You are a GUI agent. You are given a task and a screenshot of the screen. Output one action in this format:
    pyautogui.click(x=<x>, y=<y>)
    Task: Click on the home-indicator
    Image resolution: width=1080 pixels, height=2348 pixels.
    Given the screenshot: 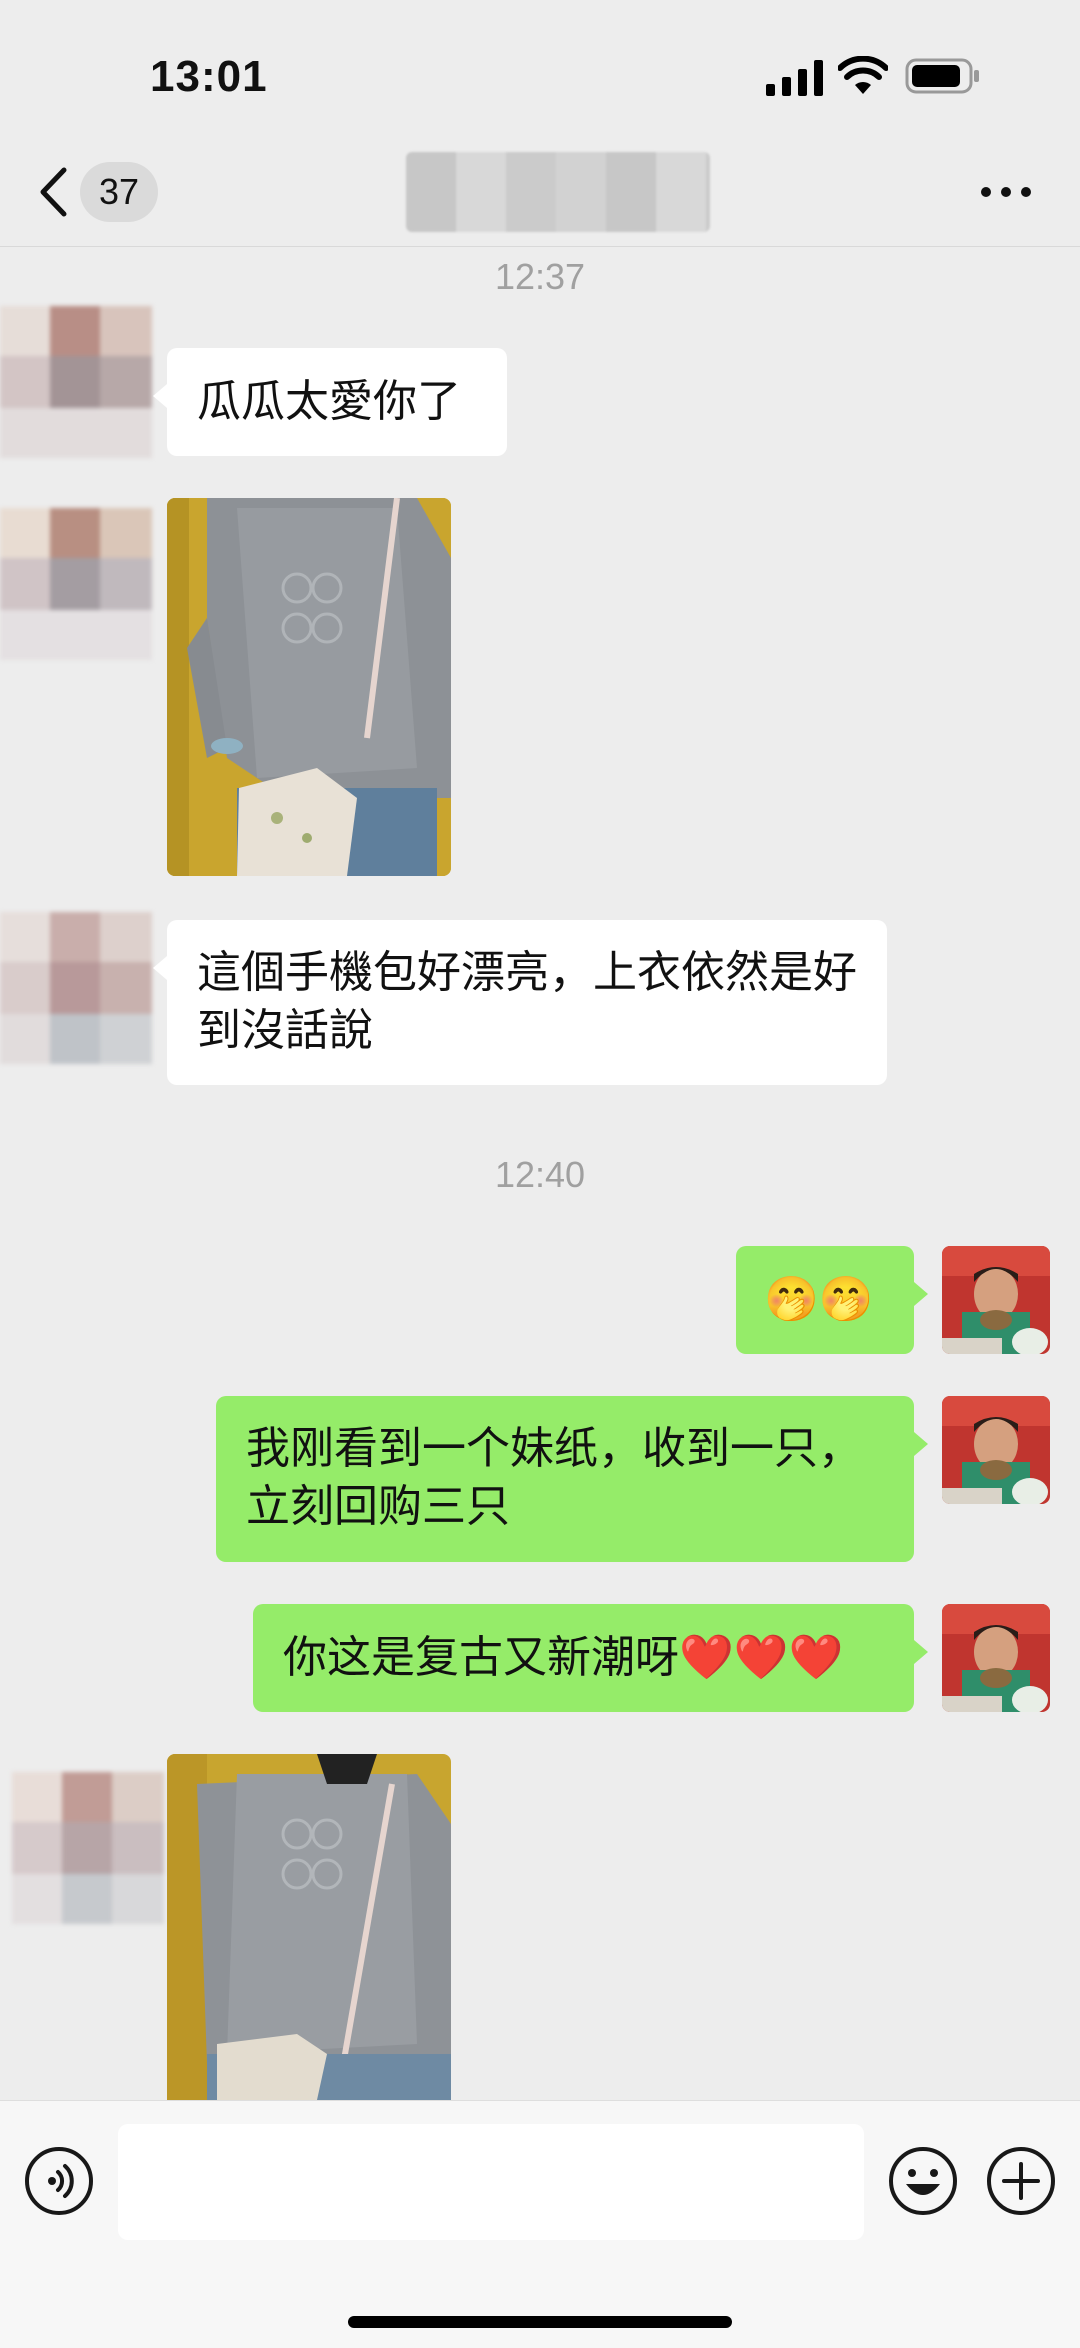 What is the action you would take?
    pyautogui.click(x=540, y=2322)
    